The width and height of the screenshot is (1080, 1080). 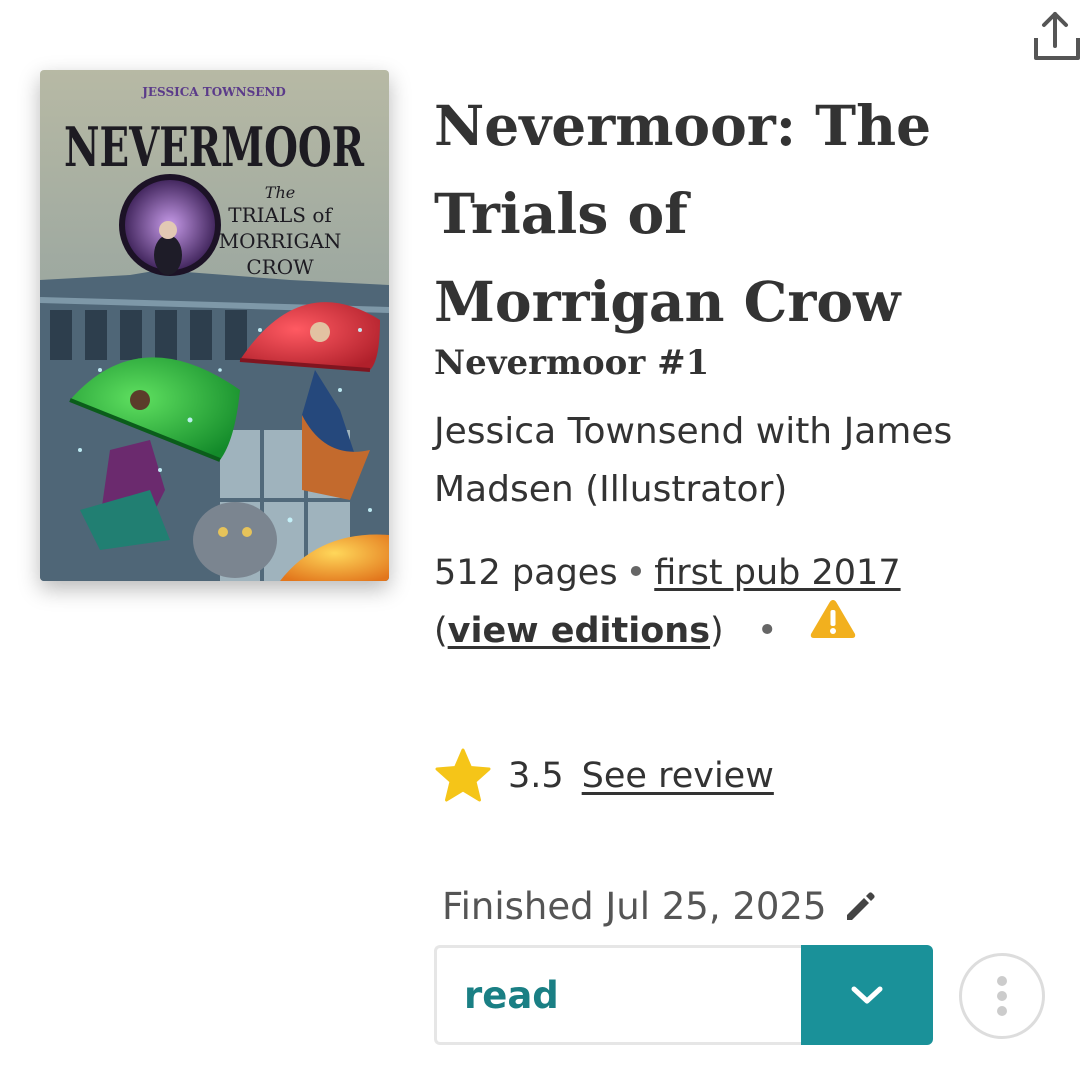 What do you see at coordinates (280, 267) in the screenshot?
I see `cover-subtitle-line3: CROW` at bounding box center [280, 267].